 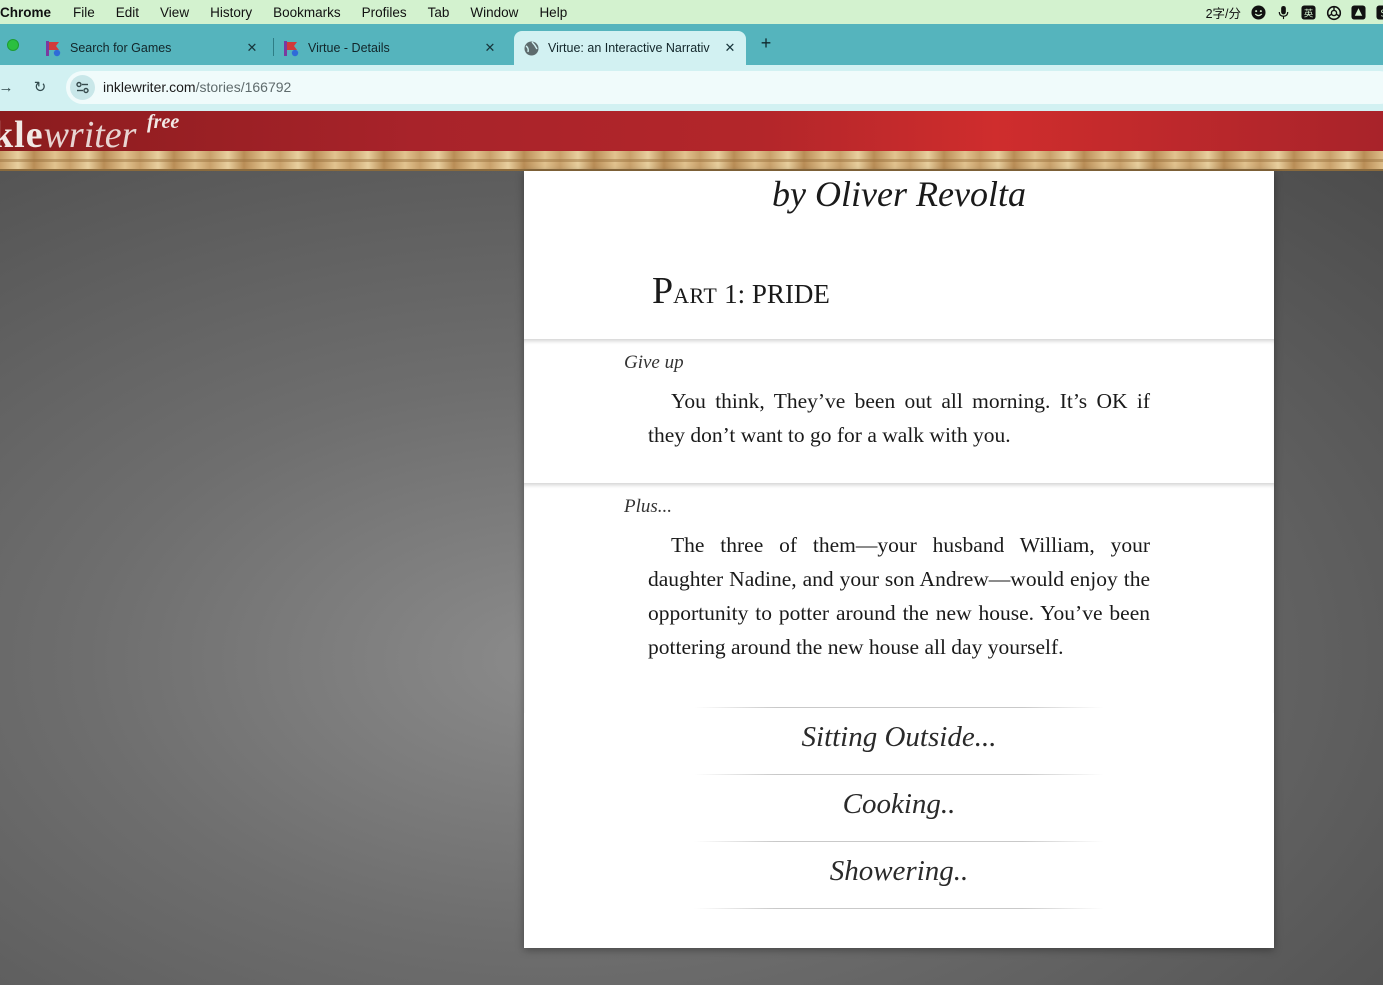 I want to click on url-path: /stories/166792, so click(x=243, y=87).